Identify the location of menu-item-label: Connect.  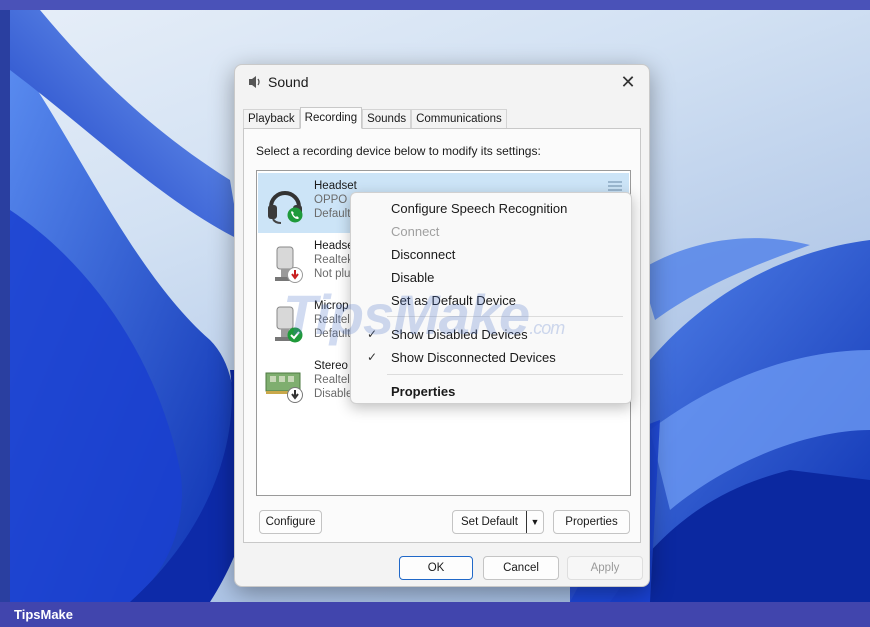
(415, 231).